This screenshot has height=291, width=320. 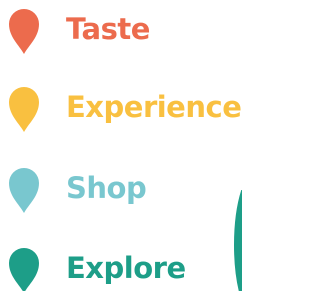 What do you see at coordinates (154, 107) in the screenshot?
I see `legend-label-experience: Experience` at bounding box center [154, 107].